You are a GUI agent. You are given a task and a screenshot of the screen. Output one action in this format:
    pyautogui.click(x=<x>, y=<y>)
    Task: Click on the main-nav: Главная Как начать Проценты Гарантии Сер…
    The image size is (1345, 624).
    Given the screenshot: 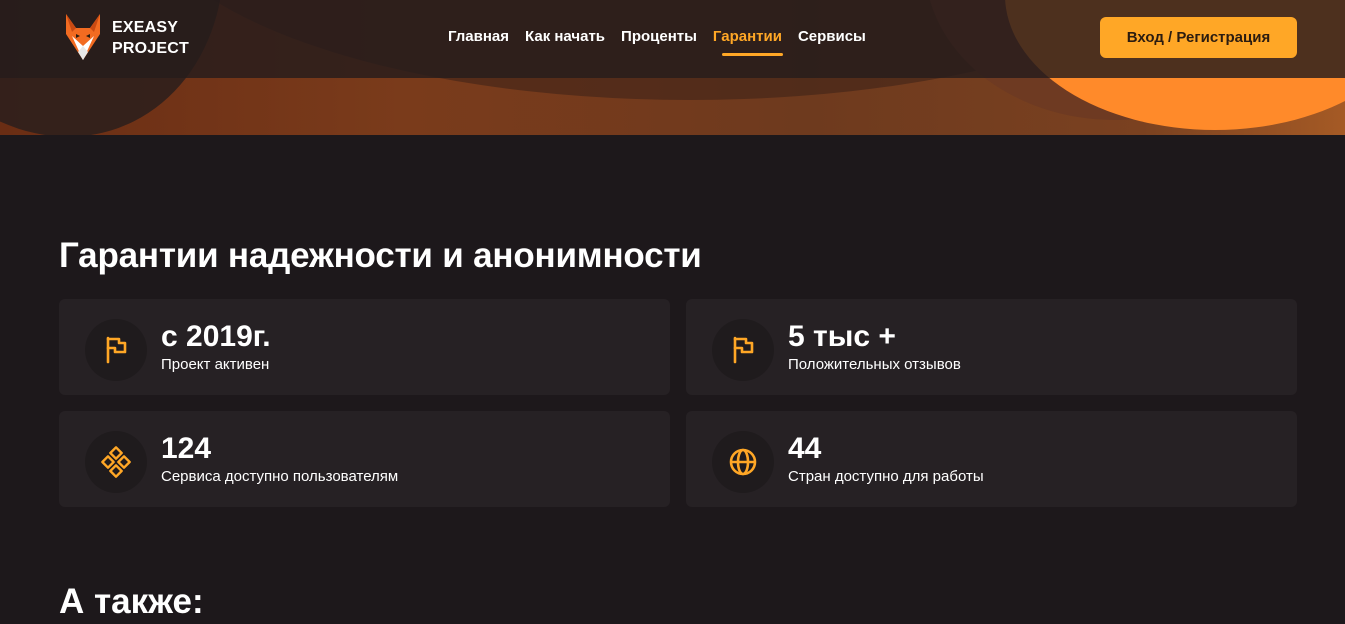 What is the action you would take?
    pyautogui.click(x=665, y=42)
    